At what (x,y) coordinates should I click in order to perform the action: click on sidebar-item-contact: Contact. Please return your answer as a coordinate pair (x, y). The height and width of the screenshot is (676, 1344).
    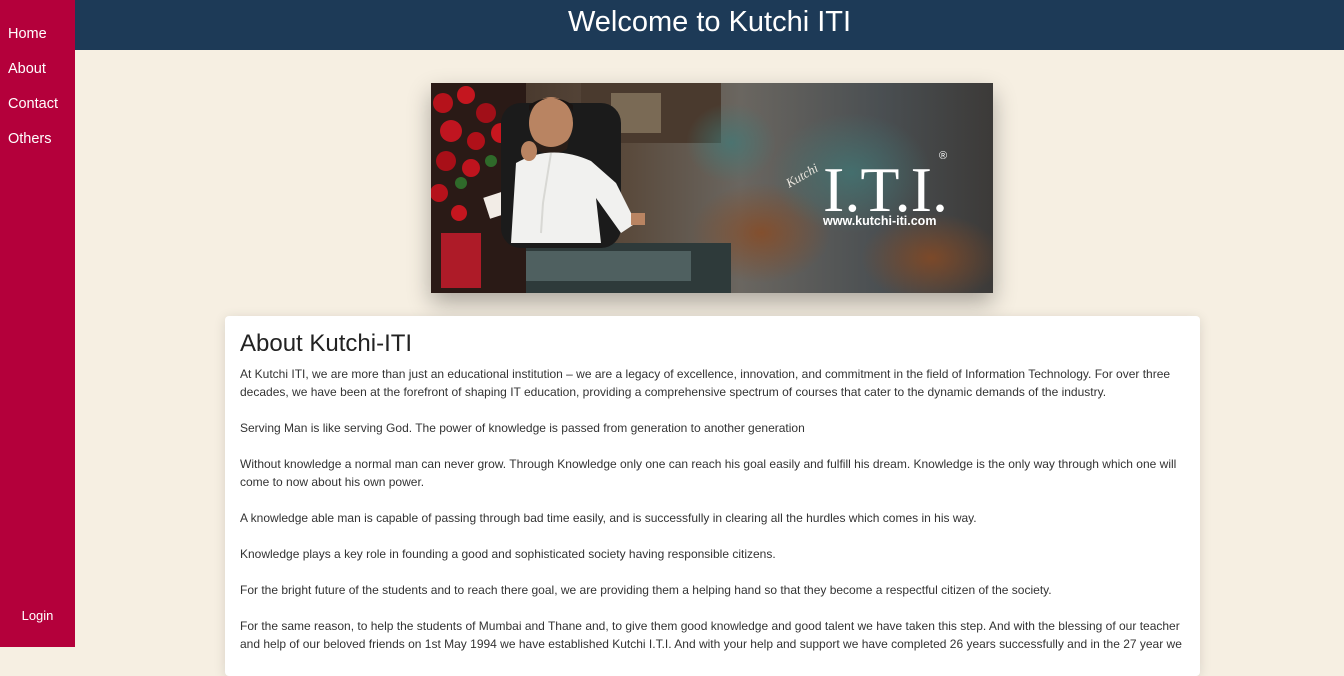
    Looking at the image, I should click on (29, 104).